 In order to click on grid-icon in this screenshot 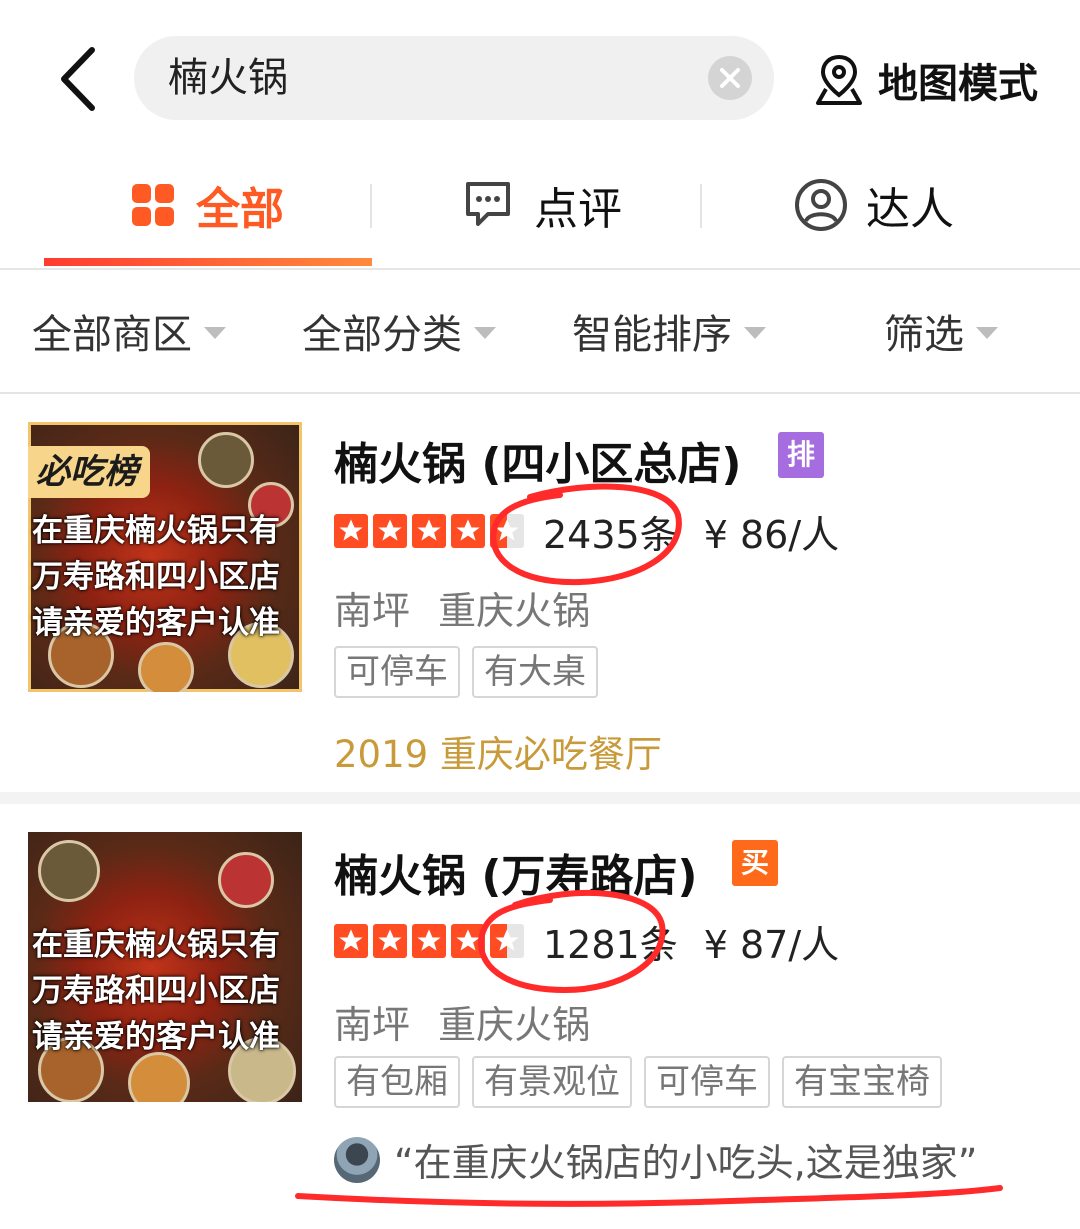, I will do `click(153, 205)`.